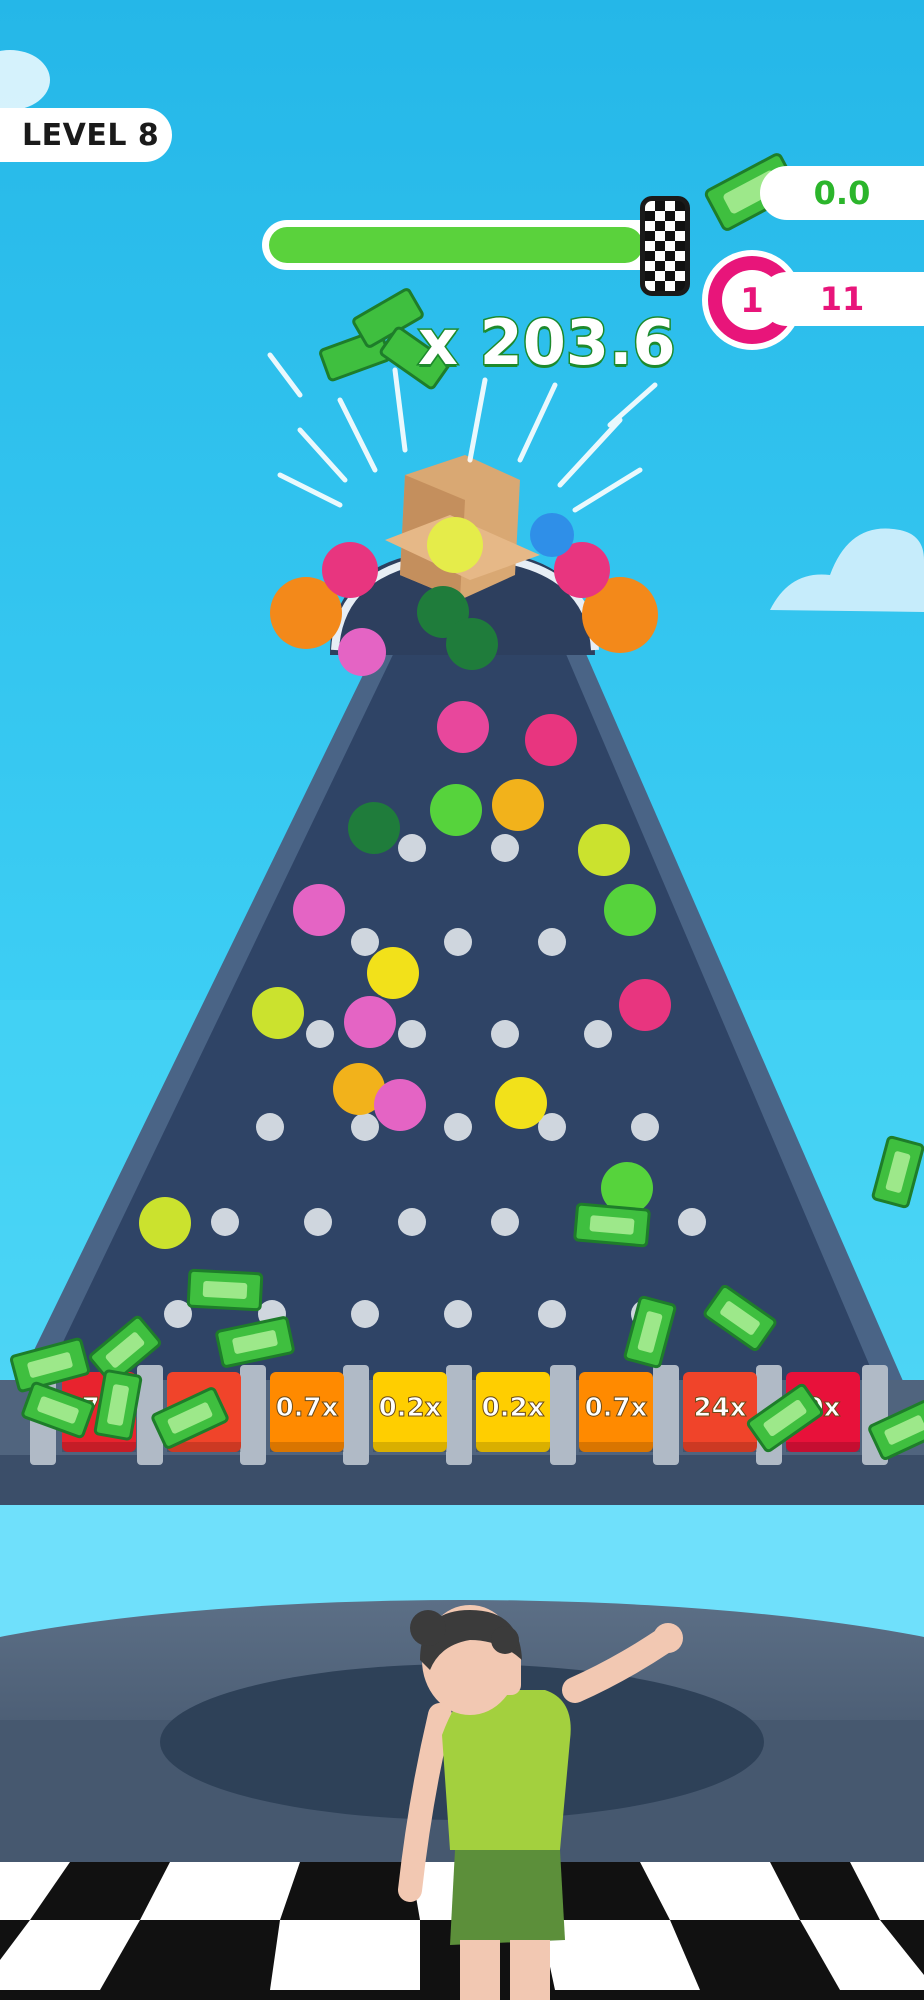 The height and width of the screenshot is (2000, 924). I want to click on level-progress-bar, so click(472, 245).